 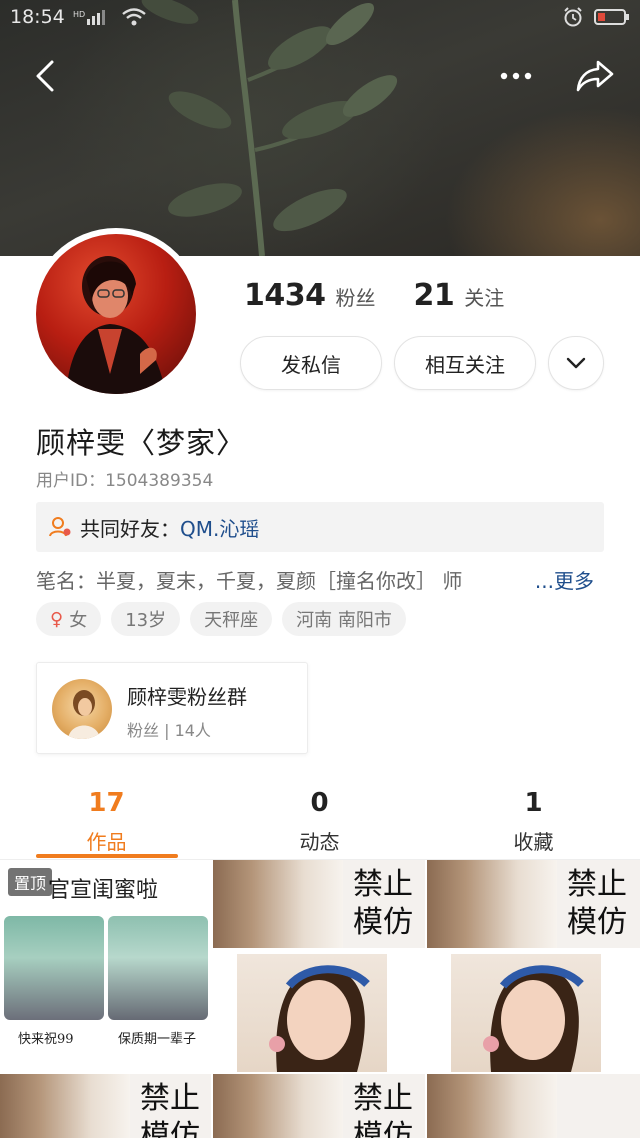 What do you see at coordinates (46, 1039) in the screenshot?
I see `post-caption-left: 快来祝99` at bounding box center [46, 1039].